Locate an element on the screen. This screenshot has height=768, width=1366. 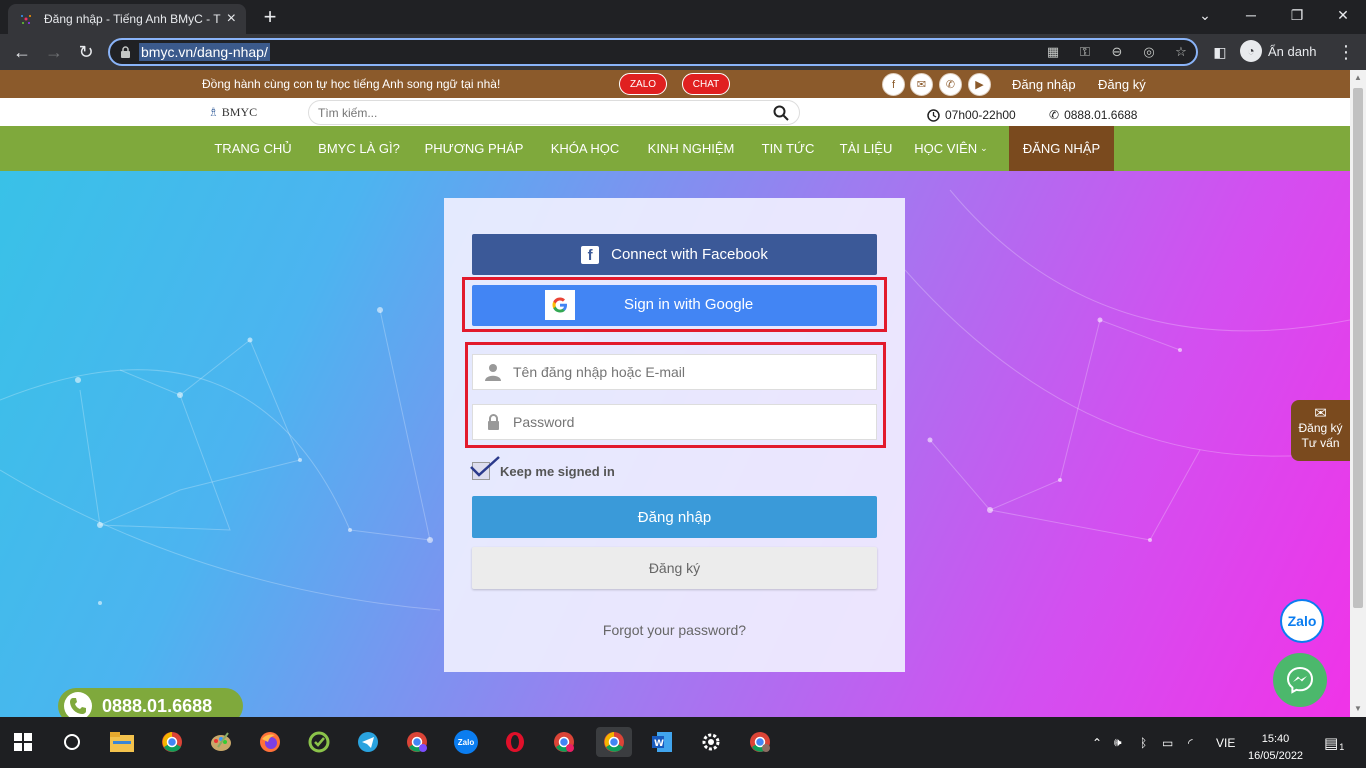
nav-item-courses: KHÓA HỌC is located at coordinates (585, 148).